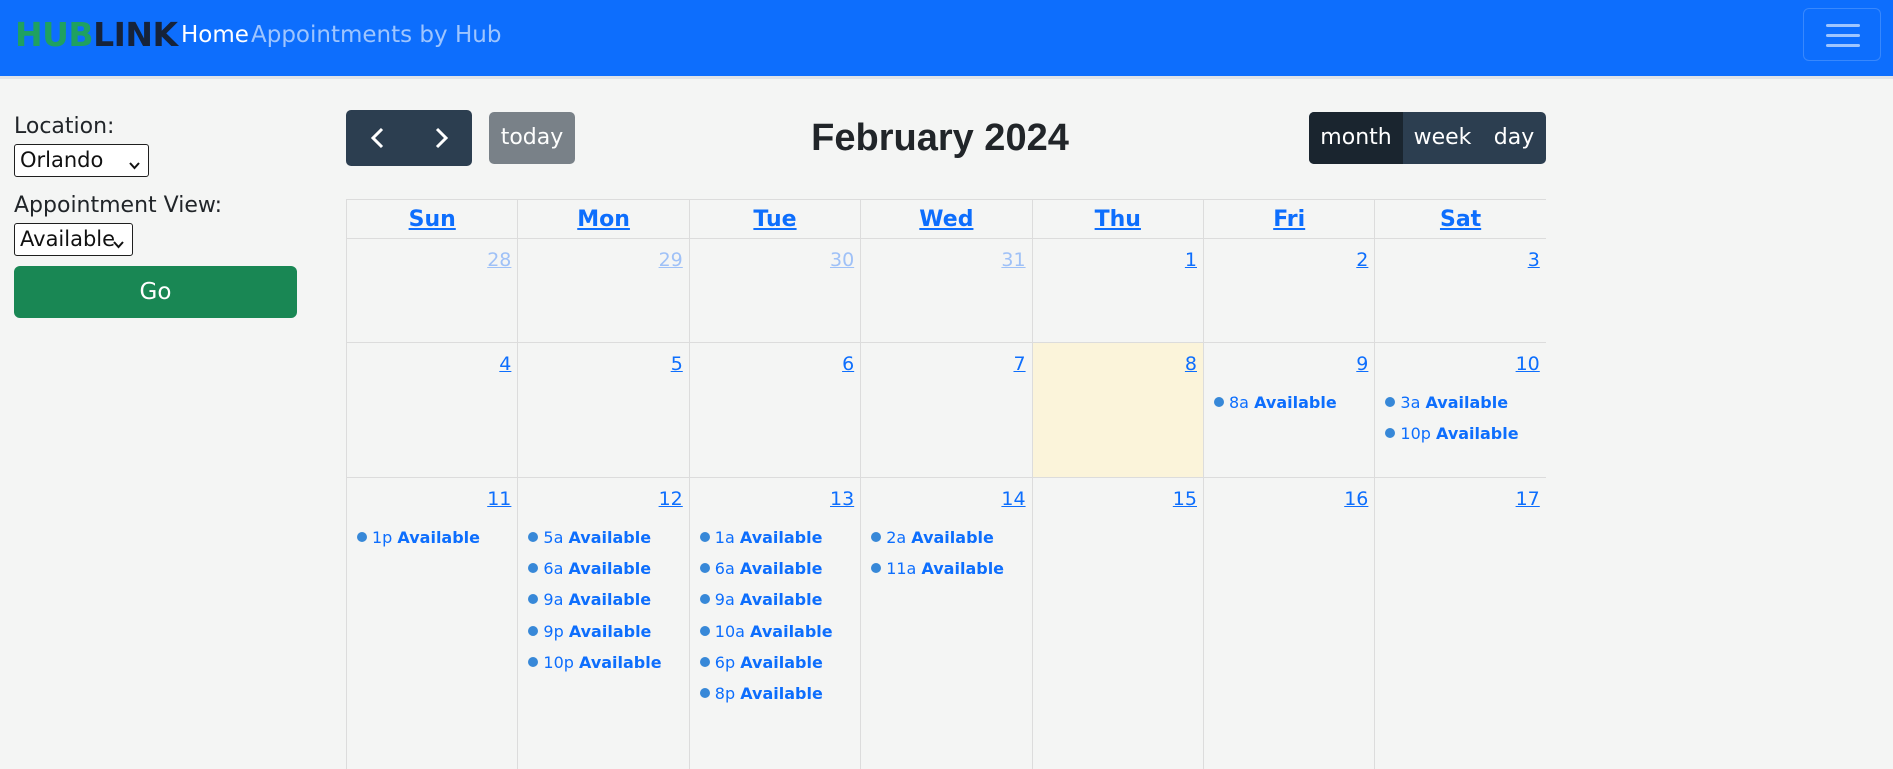 The image size is (1893, 769). Describe the element at coordinates (433, 623) in the screenshot. I see `day-cell-11: 11 1p Available` at that location.